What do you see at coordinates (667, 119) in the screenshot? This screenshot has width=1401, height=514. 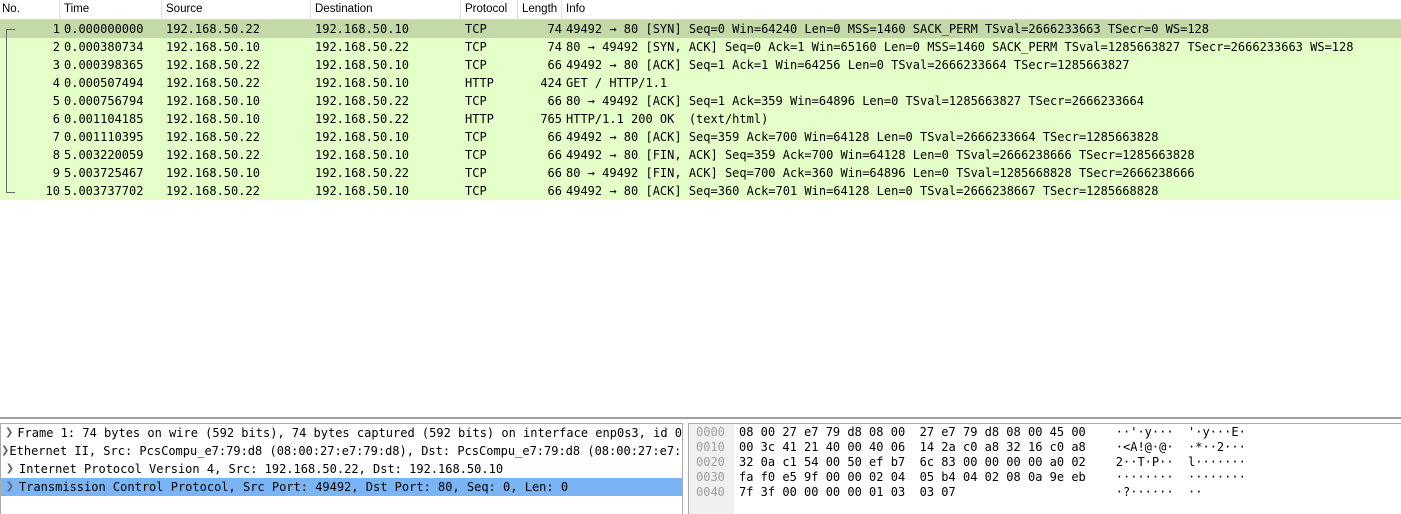 I see `packet-info: HTTP/1.1 200 OK (text/html)` at bounding box center [667, 119].